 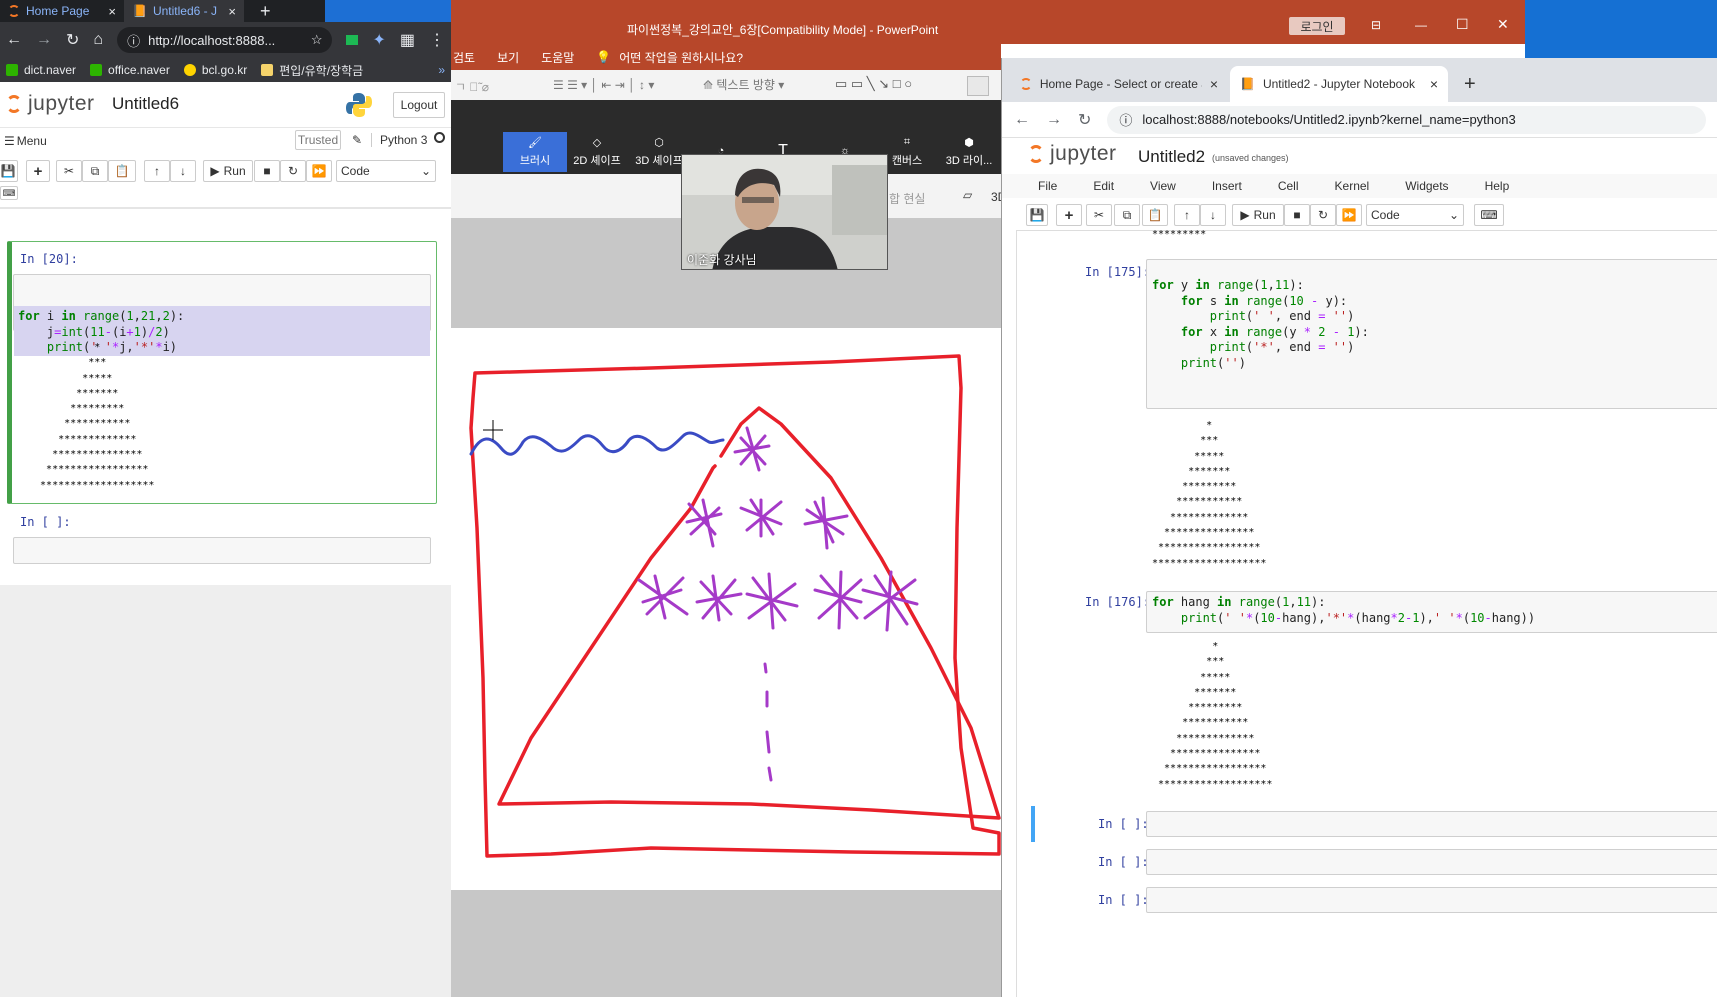 What do you see at coordinates (784, 212) in the screenshot?
I see `video-call-overlay: 이준화 강사님` at bounding box center [784, 212].